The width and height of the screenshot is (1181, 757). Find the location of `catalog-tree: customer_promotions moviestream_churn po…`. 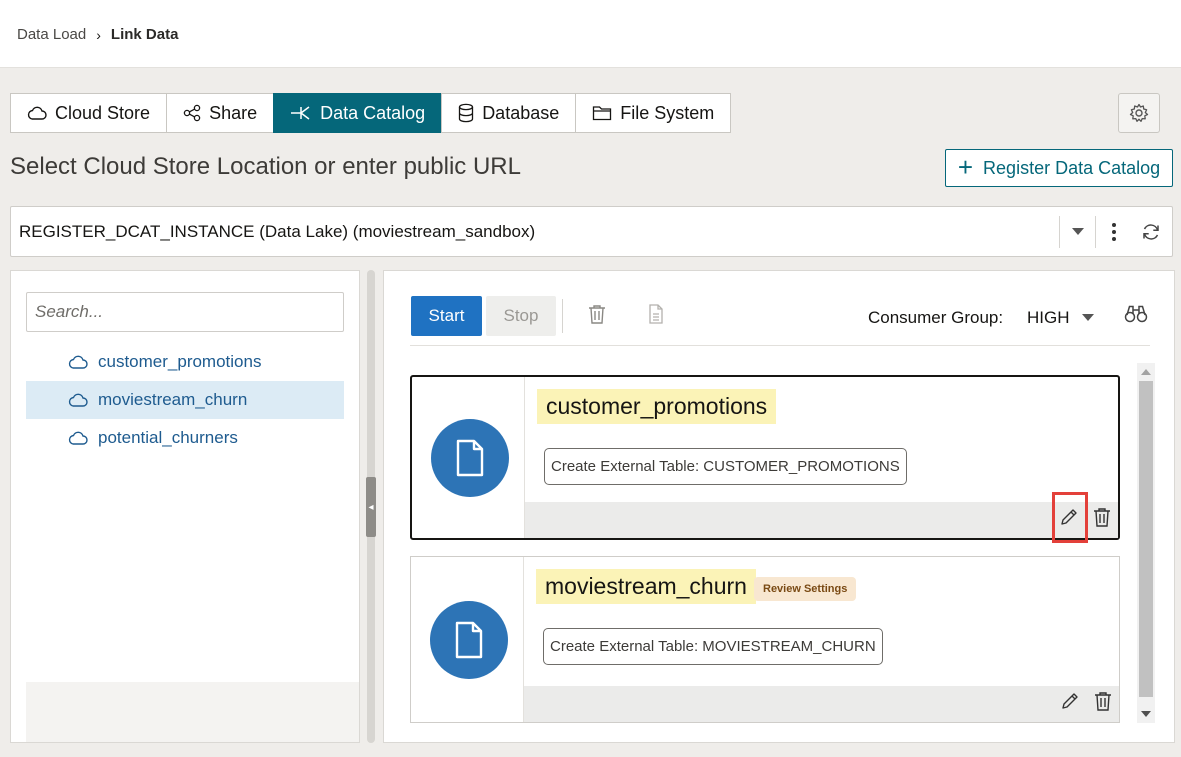

catalog-tree: customer_promotions moviestream_churn po… is located at coordinates (185, 400).